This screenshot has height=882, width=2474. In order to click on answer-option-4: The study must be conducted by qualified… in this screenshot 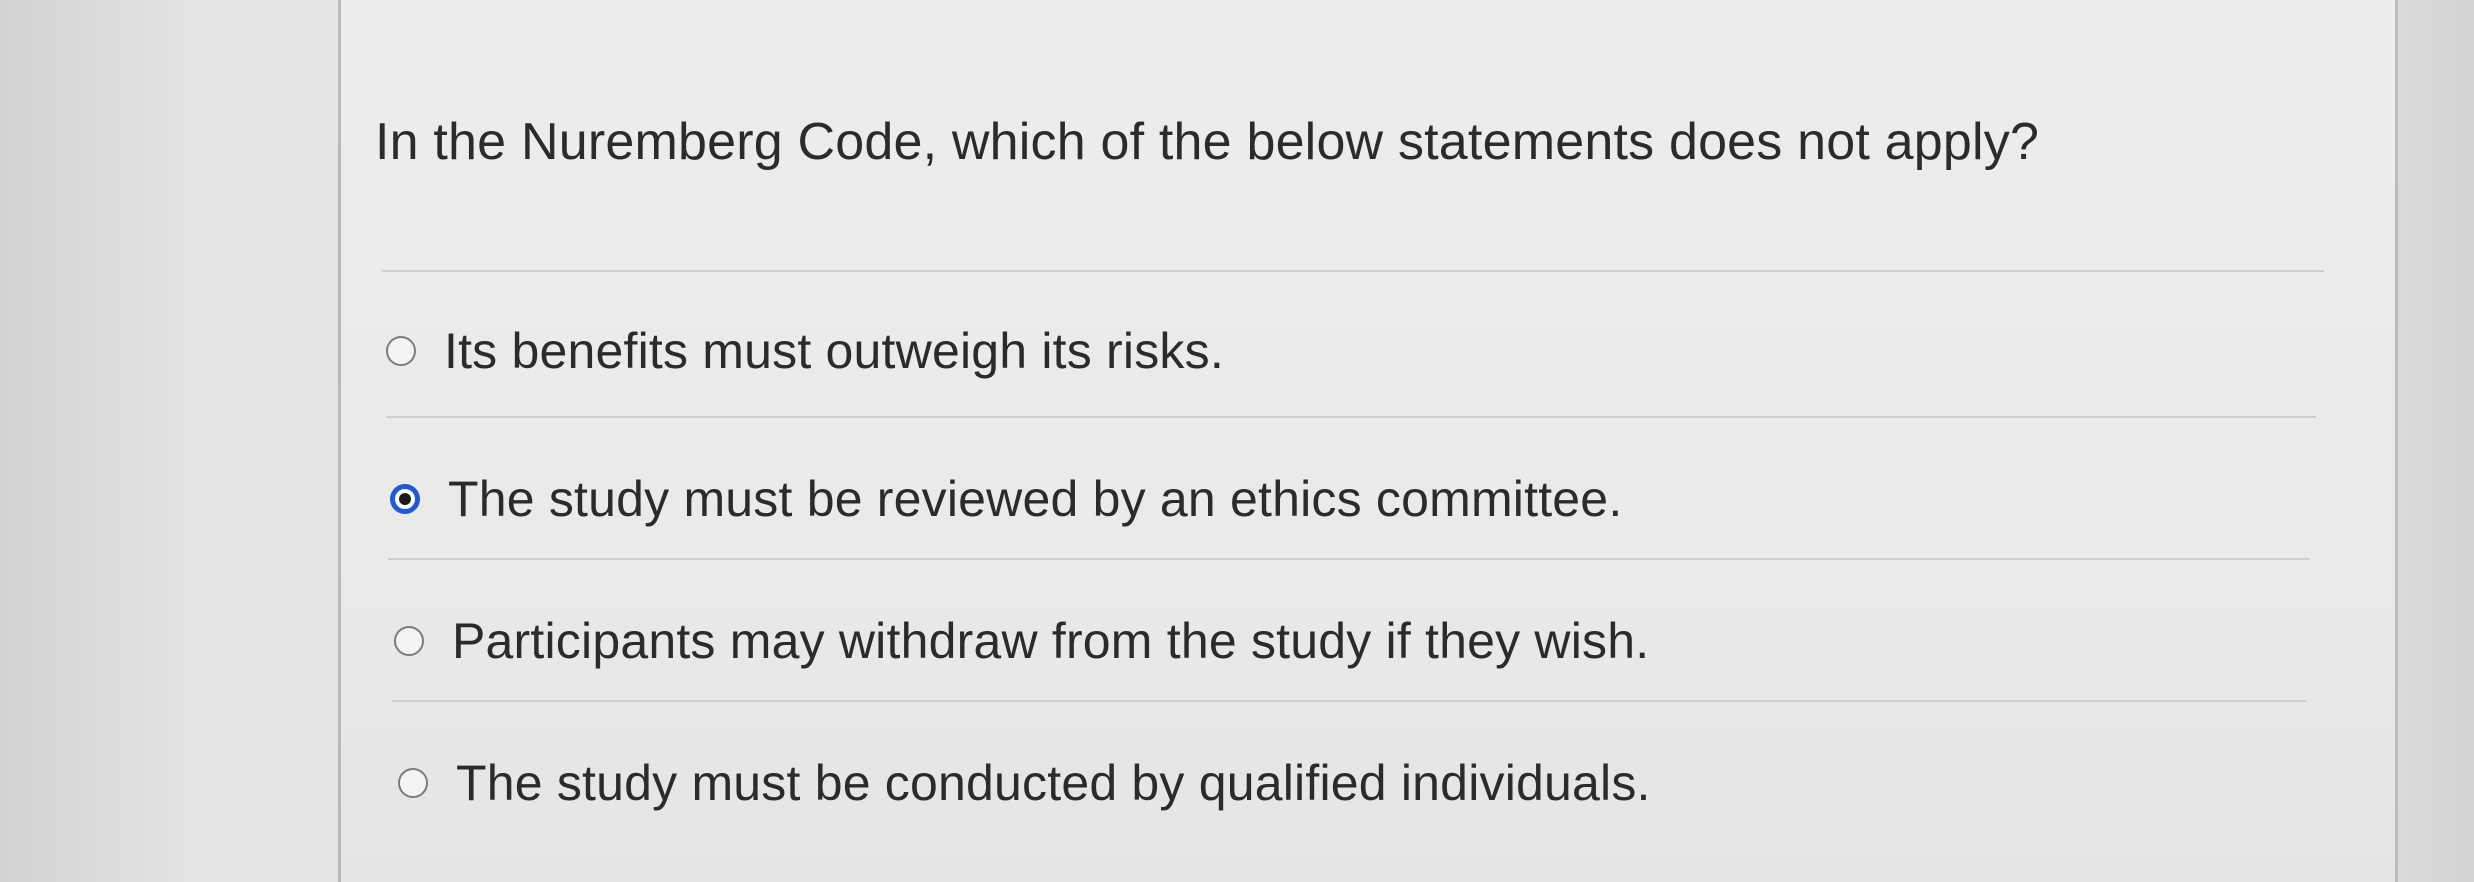, I will do `click(1024, 783)`.